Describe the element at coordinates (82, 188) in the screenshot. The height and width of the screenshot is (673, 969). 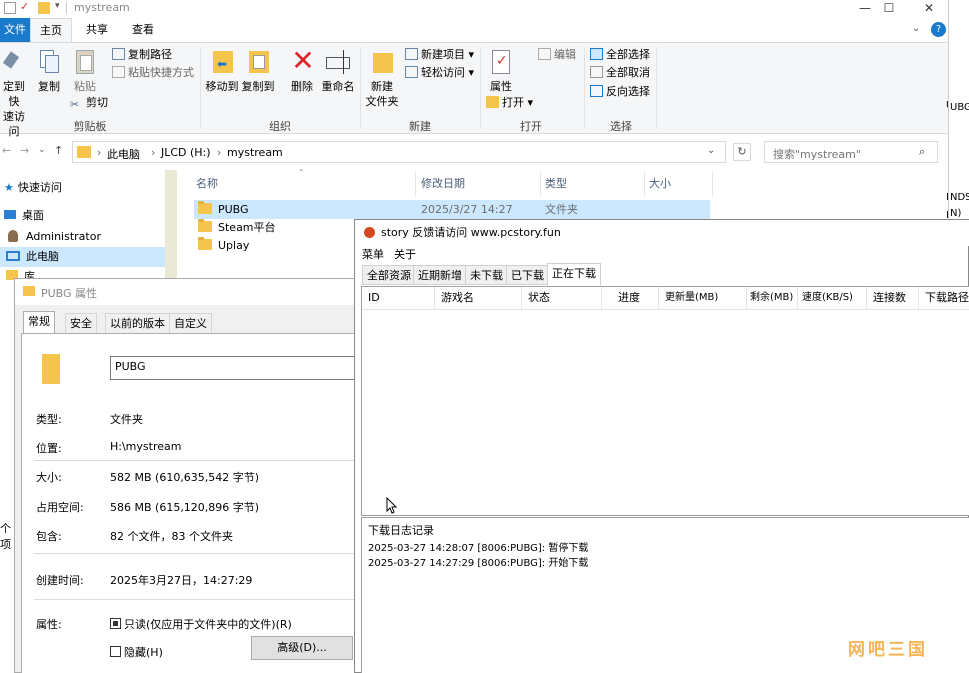
I see `nav-quick-access: ★ 快速访问` at that location.